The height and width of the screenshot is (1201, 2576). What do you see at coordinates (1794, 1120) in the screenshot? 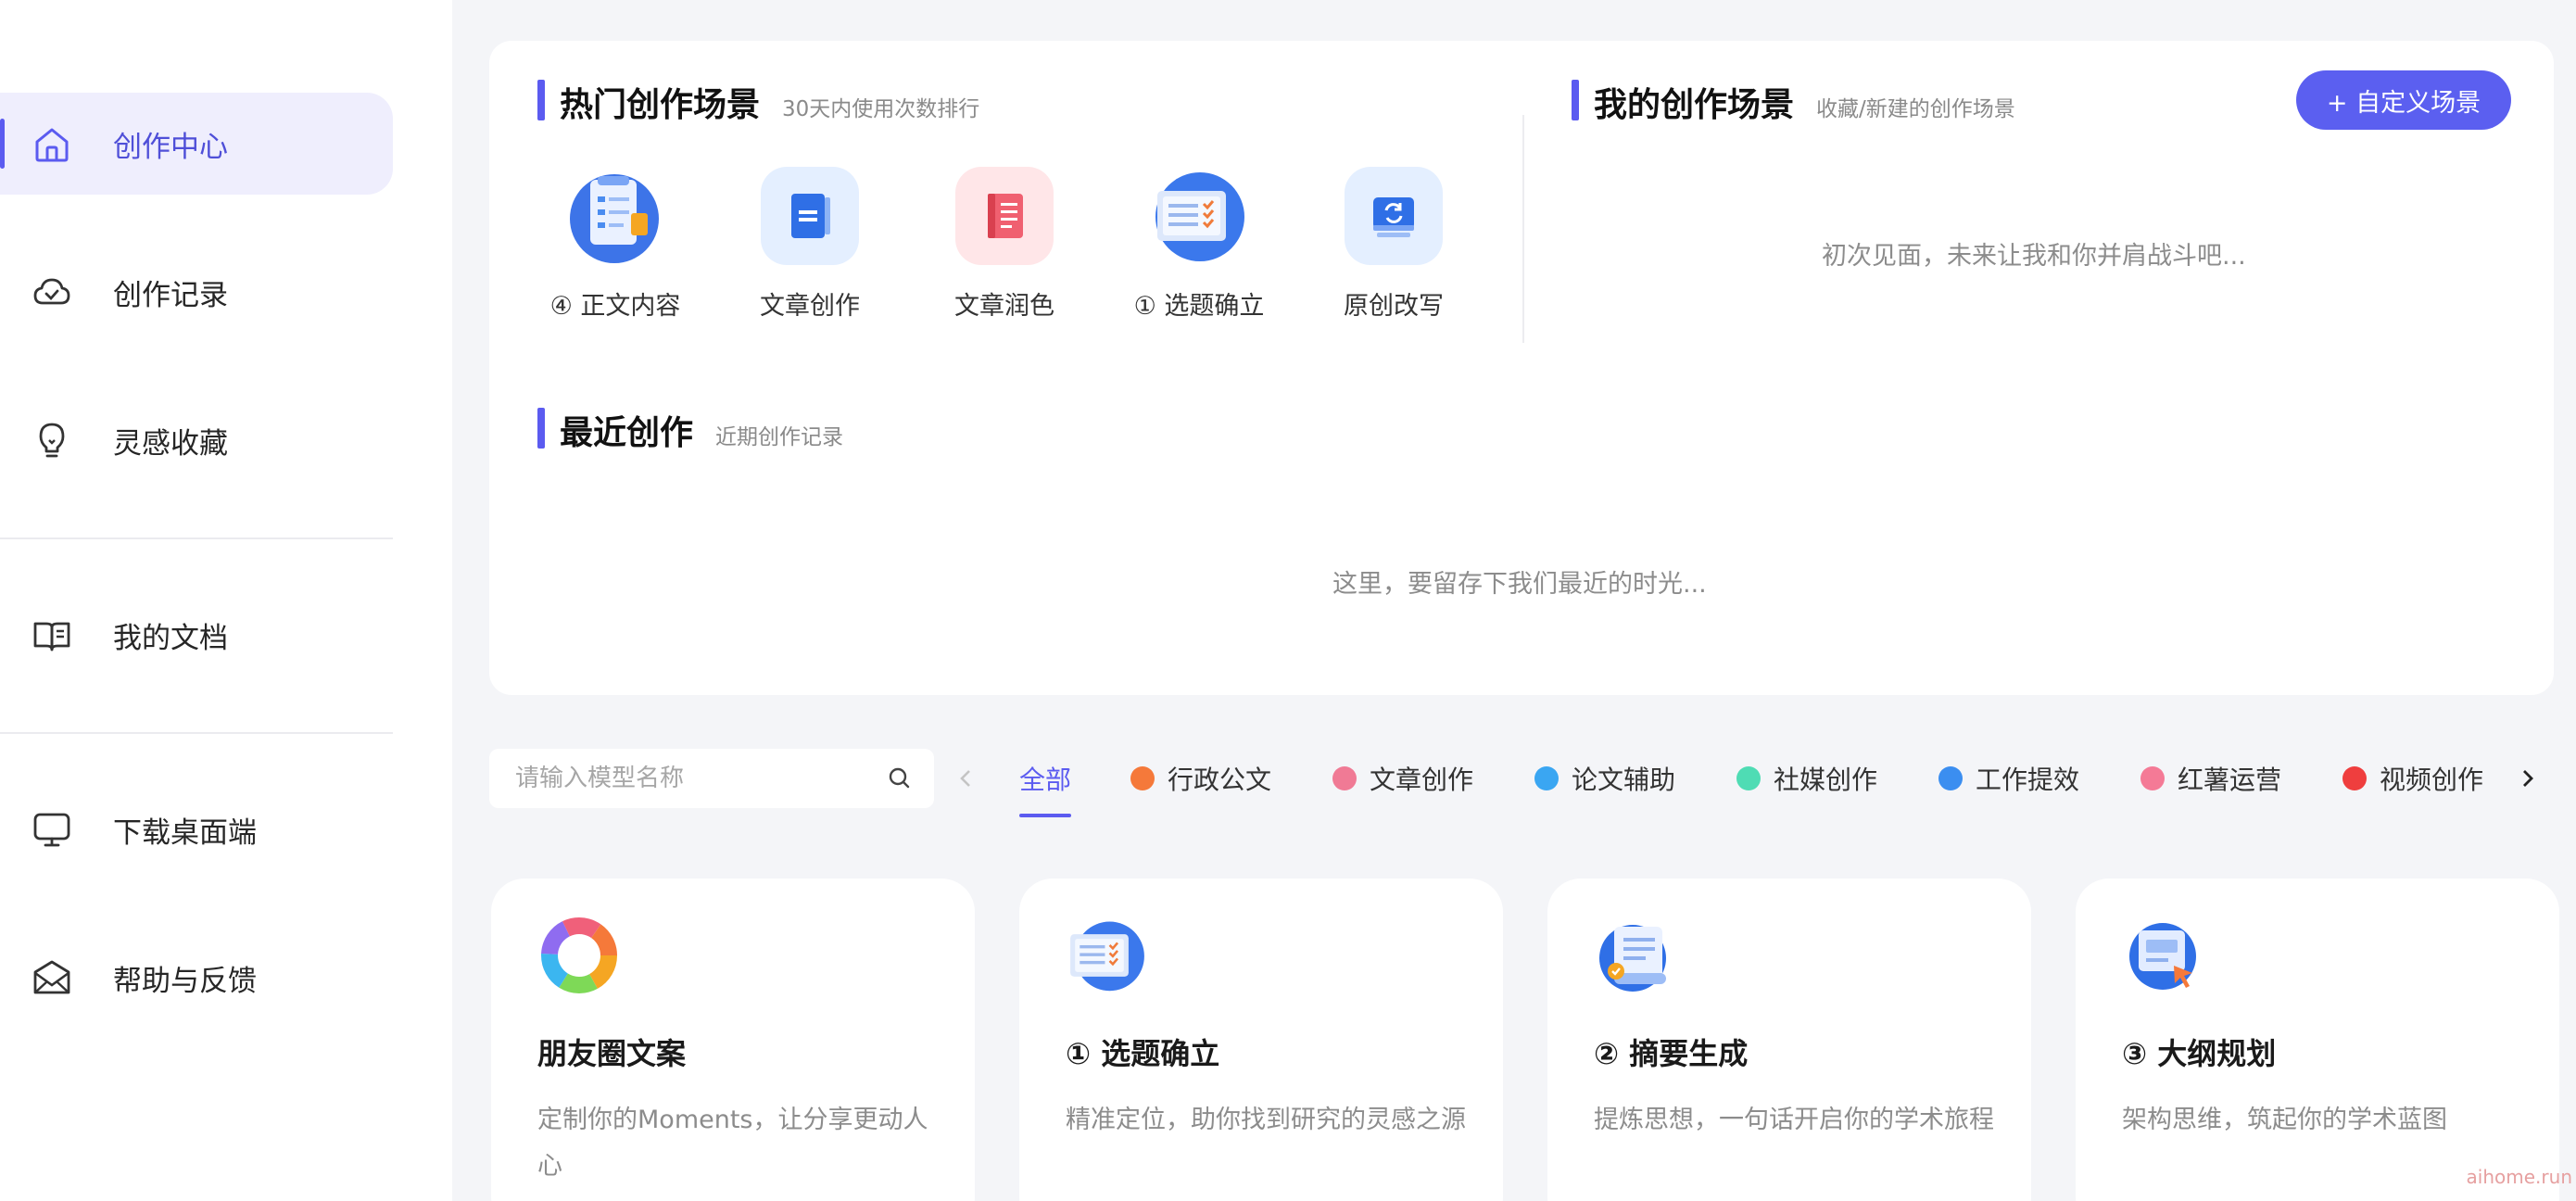
I see `card-description: 提炼思想，一句话开启你的学术旅程` at bounding box center [1794, 1120].